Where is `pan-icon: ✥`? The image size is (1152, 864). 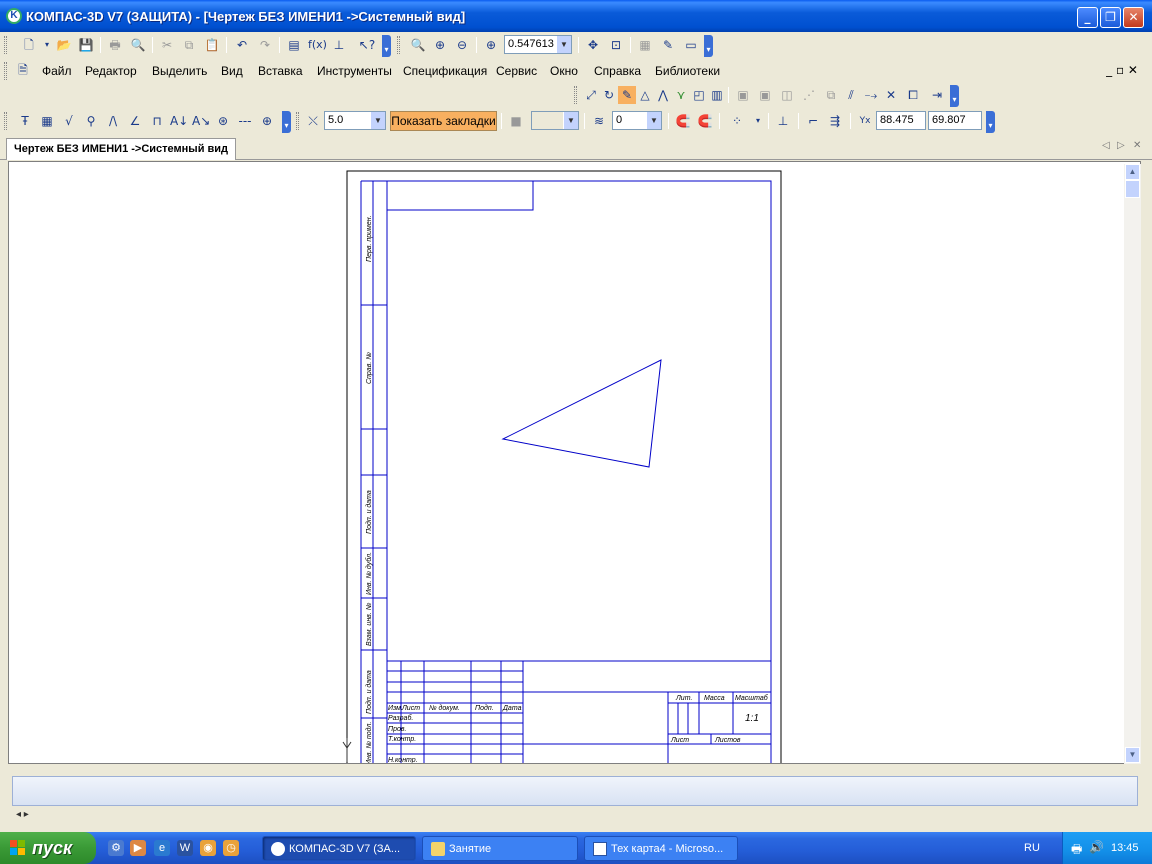 pan-icon: ✥ is located at coordinates (593, 45).